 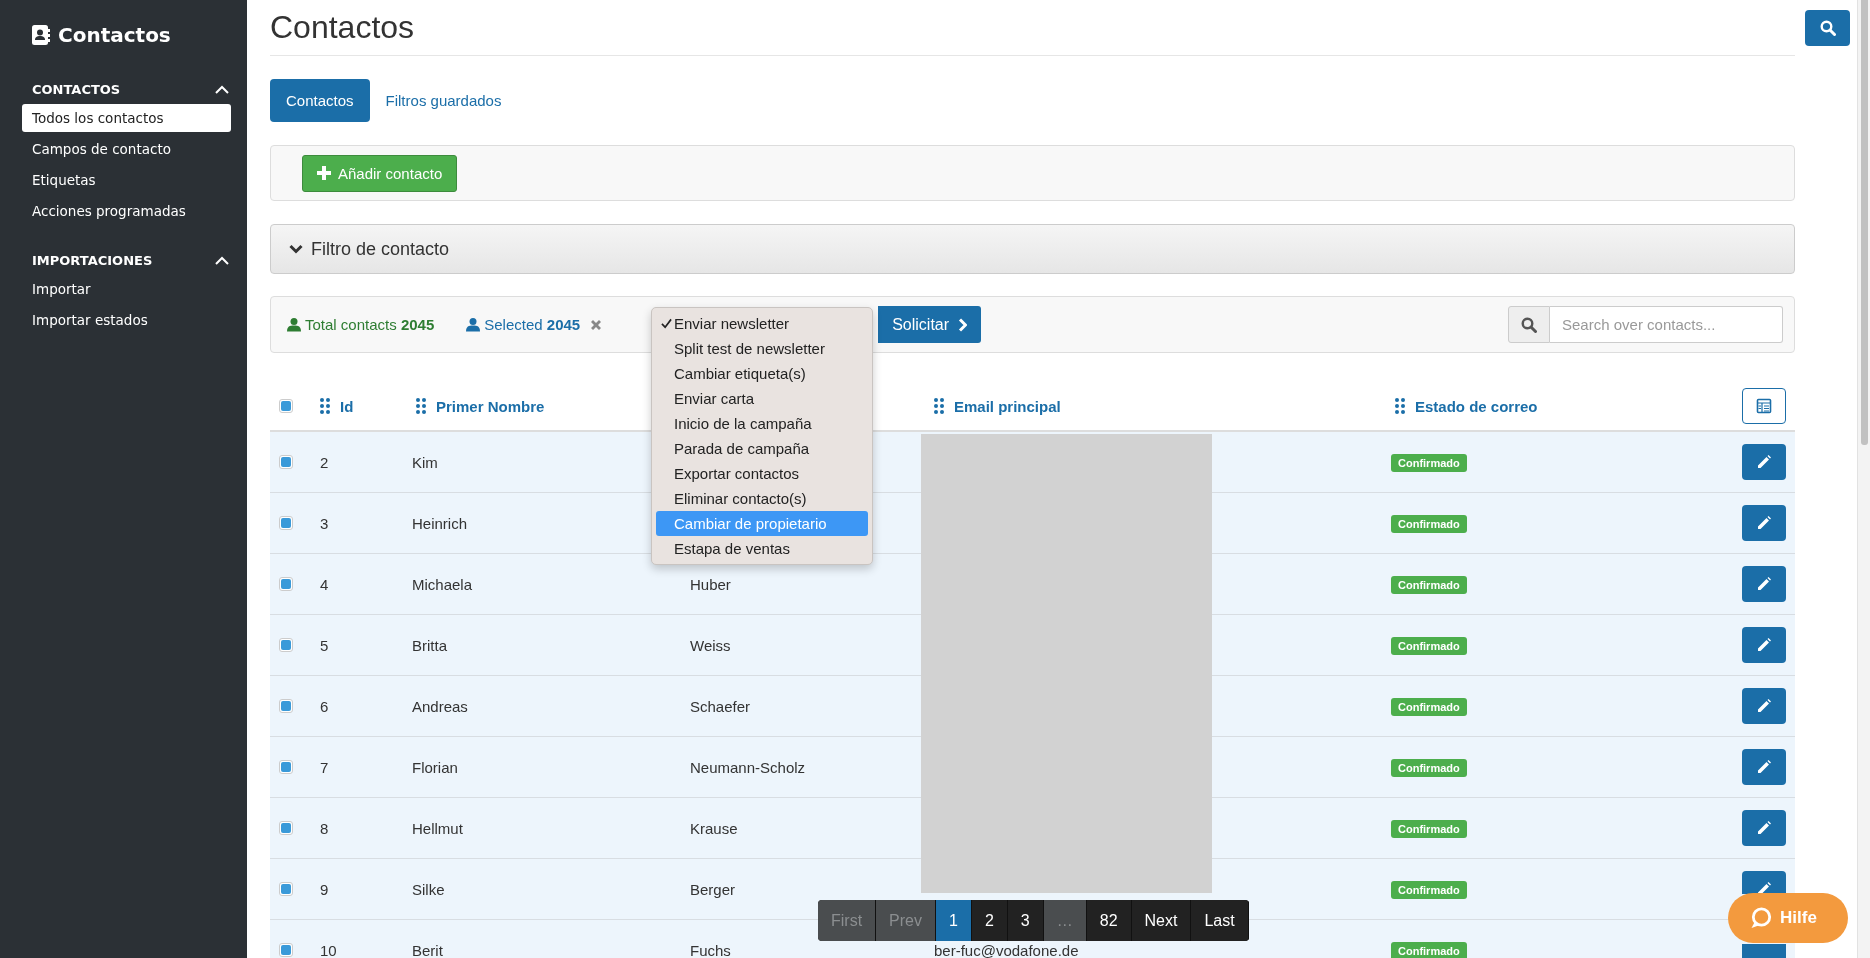 What do you see at coordinates (490, 406) in the screenshot?
I see `column-header: Primer Nombre` at bounding box center [490, 406].